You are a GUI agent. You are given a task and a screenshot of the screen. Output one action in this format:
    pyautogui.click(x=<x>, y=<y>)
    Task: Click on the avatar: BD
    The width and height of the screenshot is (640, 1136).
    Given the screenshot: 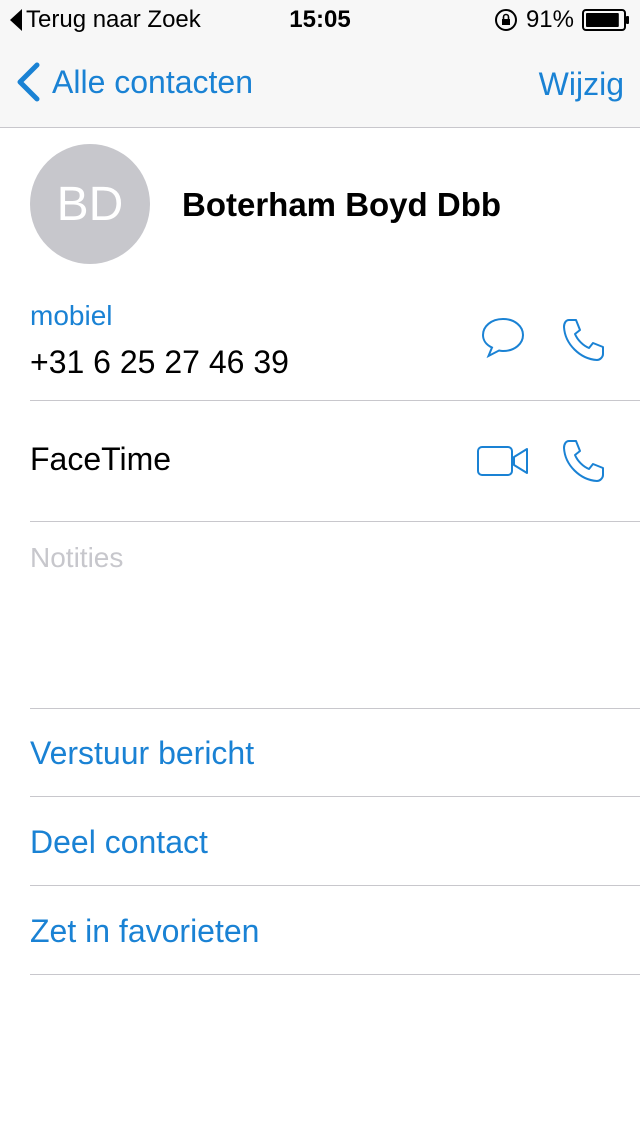 What is the action you would take?
    pyautogui.click(x=90, y=204)
    